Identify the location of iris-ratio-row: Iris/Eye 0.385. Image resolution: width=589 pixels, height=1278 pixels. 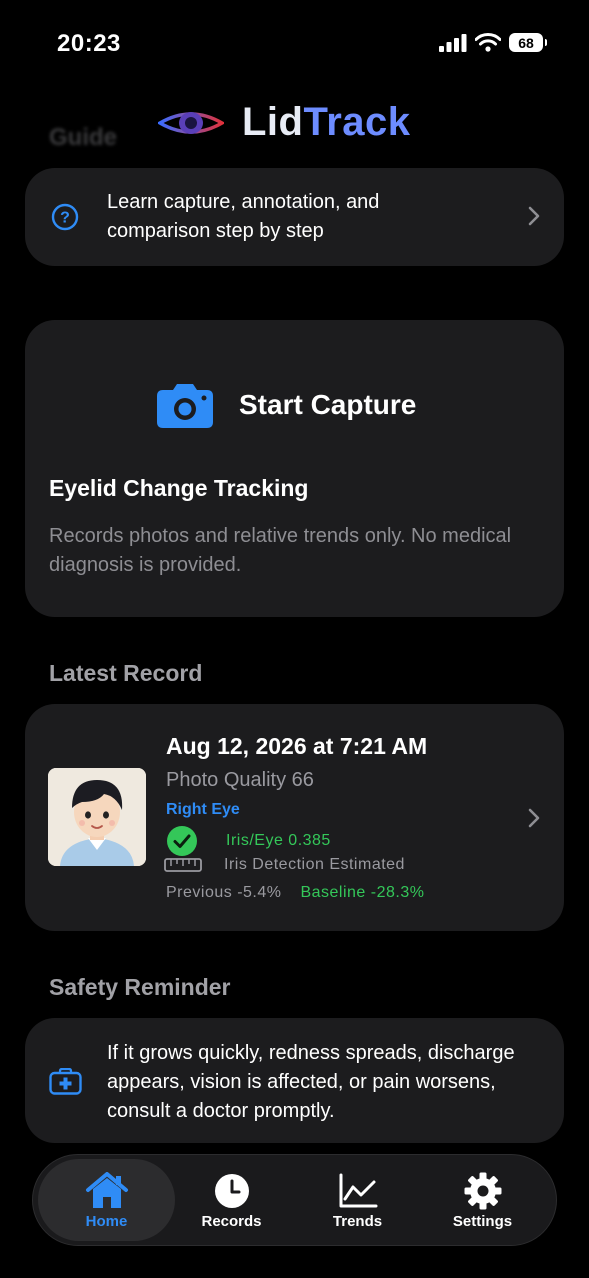
(248, 841).